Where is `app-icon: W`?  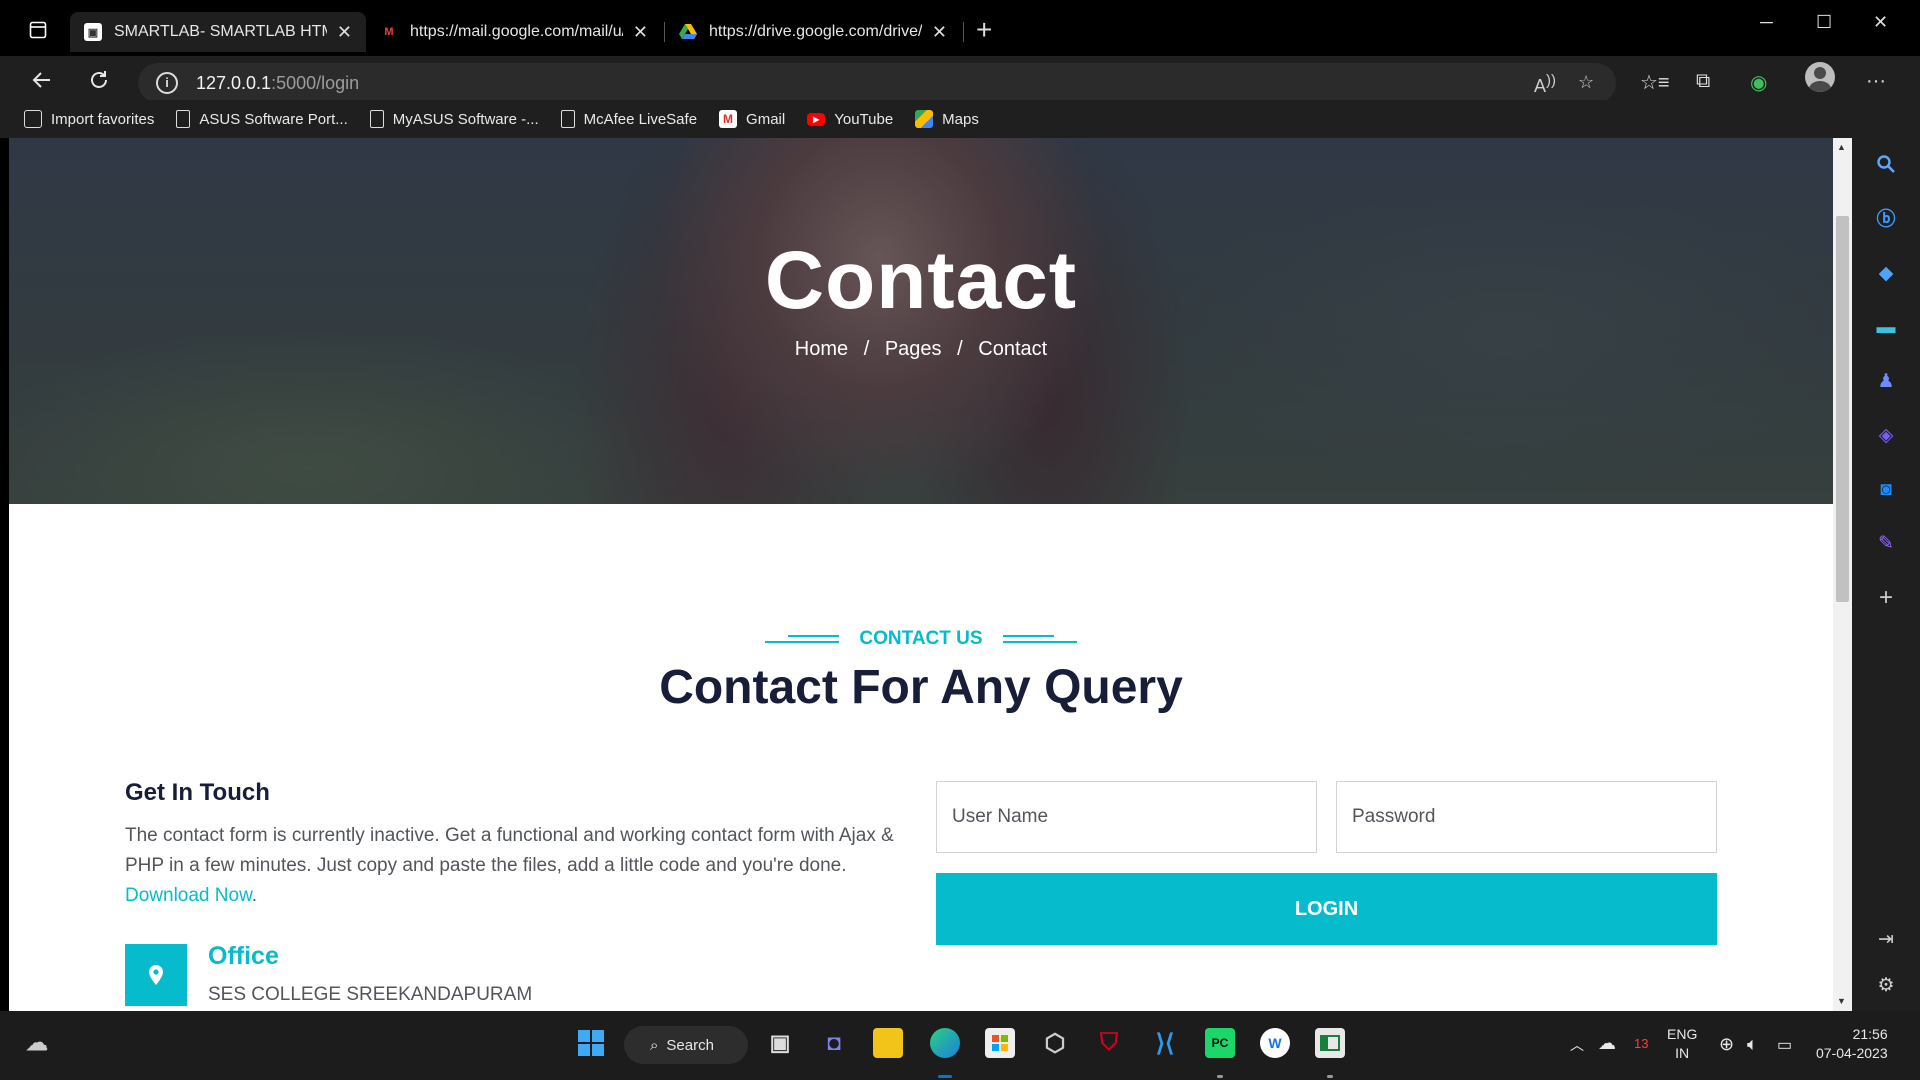
app-icon: W is located at coordinates (1275, 1043).